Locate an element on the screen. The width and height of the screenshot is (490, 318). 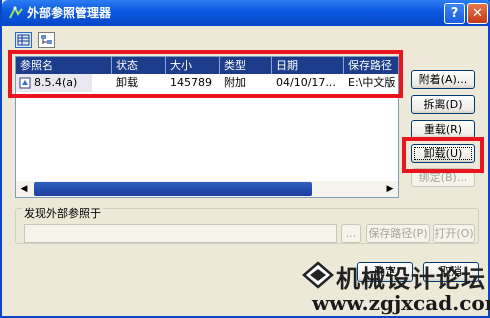
column-header-row: 参照名 状态 大小 类型 日期 保存路径 is located at coordinates (207, 65).